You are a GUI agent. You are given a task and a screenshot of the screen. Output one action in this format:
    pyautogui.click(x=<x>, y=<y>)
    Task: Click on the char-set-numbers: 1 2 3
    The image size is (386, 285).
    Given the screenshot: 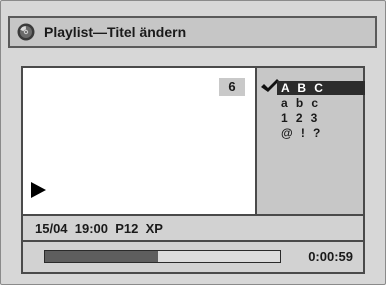 What is the action you would take?
    pyautogui.click(x=299, y=118)
    